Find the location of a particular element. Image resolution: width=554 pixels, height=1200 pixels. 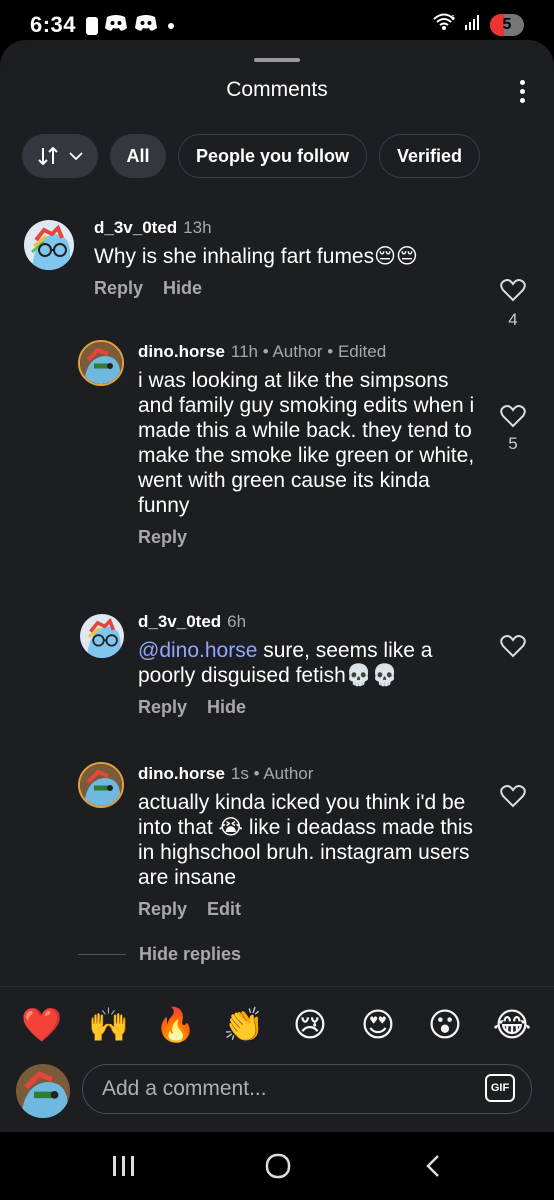

home-icon is located at coordinates (278, 1166).